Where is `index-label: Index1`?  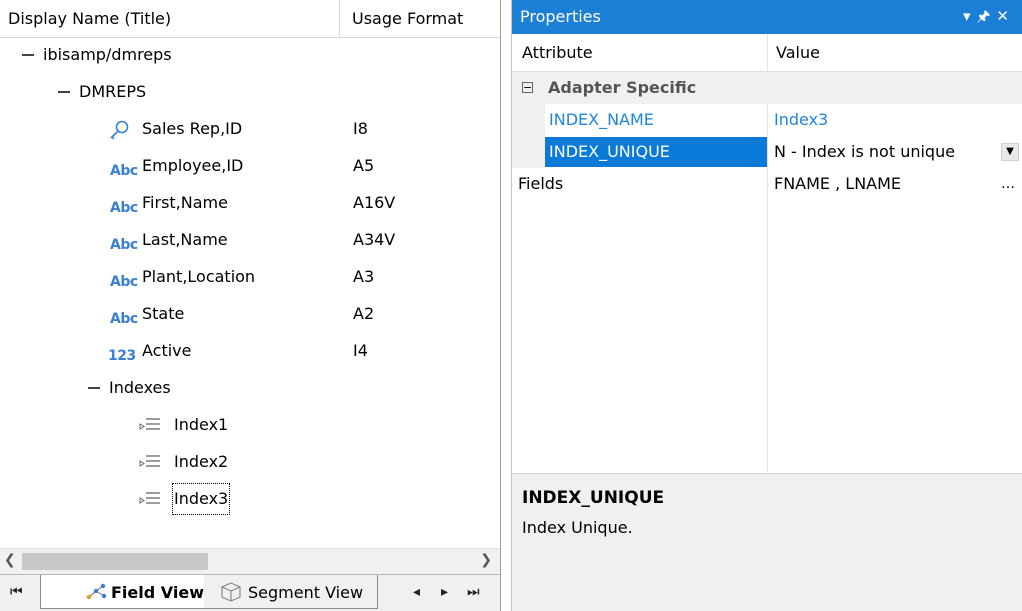
index-label: Index1 is located at coordinates (201, 424).